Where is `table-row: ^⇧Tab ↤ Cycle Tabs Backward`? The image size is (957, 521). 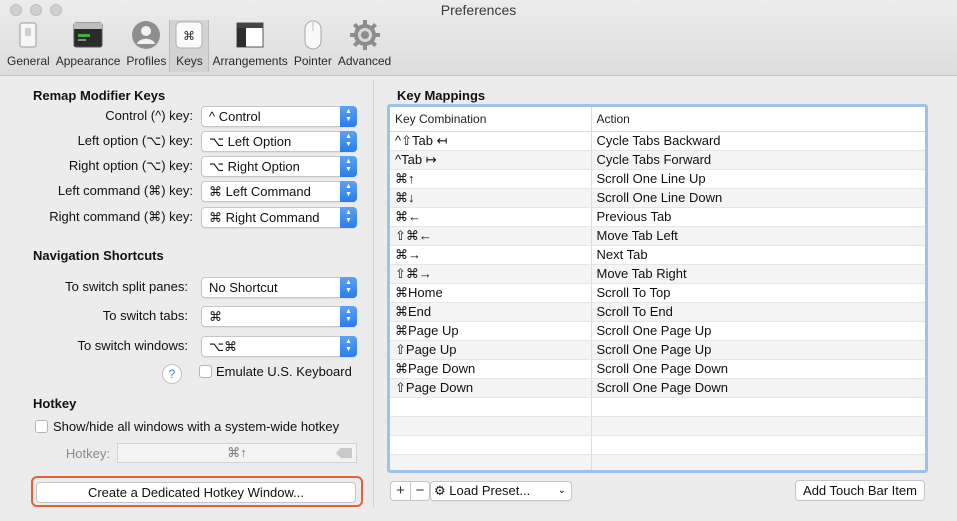
table-row: ^⇧Tab ↤ Cycle Tabs Backward is located at coordinates (657, 141).